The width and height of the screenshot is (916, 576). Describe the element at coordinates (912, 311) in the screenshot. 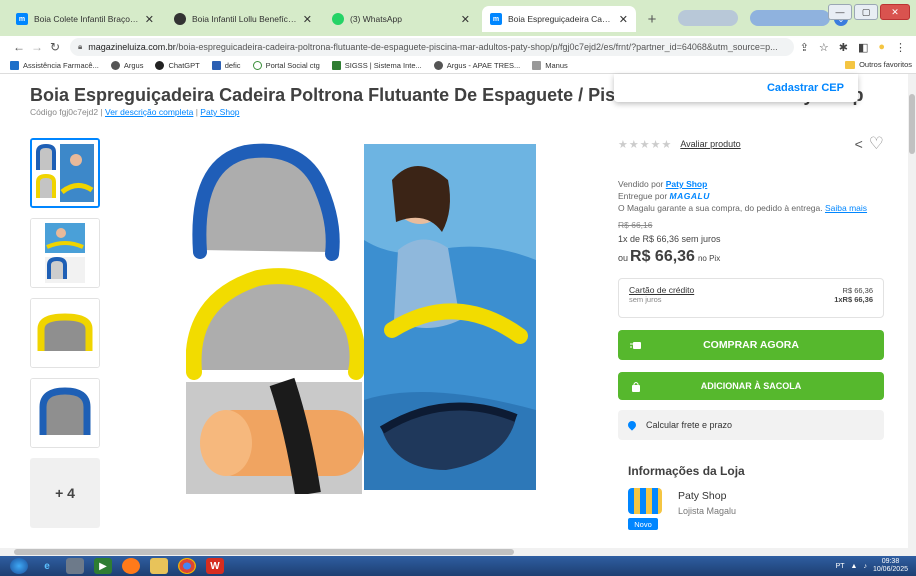

I see `vertical-scrollbar` at that location.